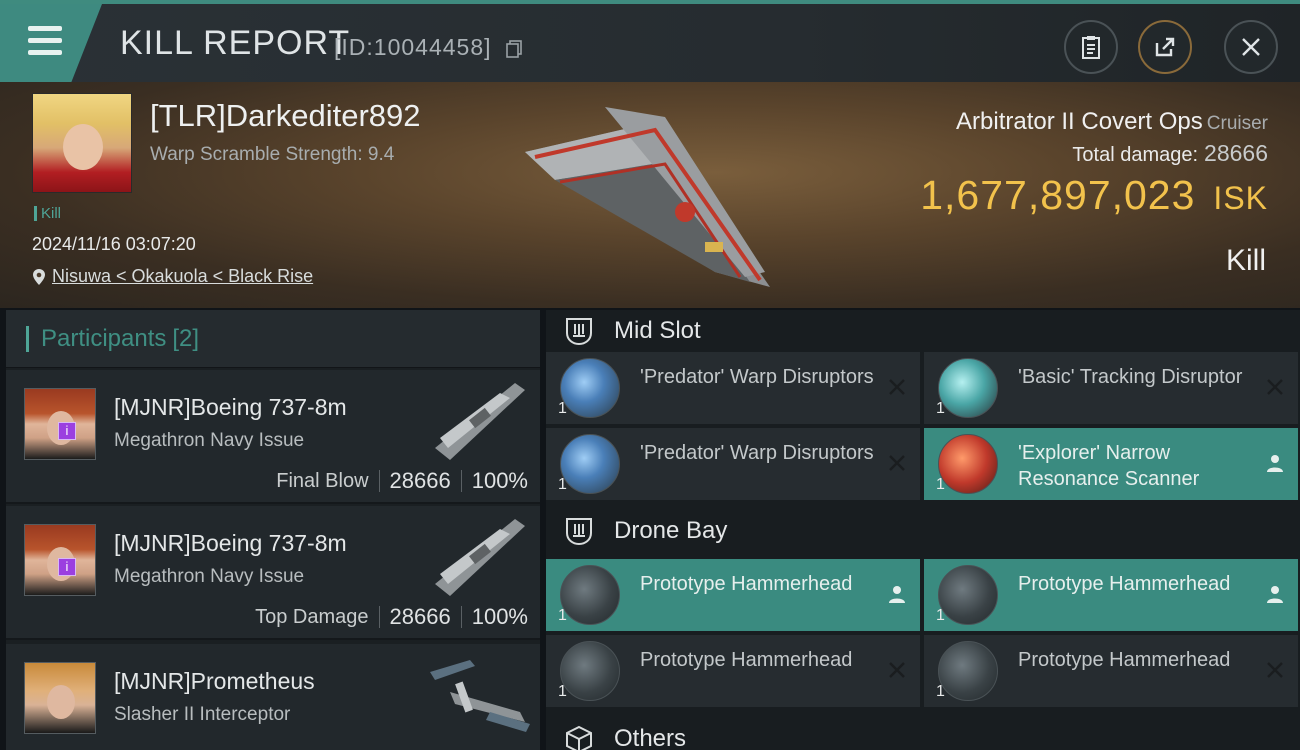 Image resolution: width=1300 pixels, height=750 pixels. What do you see at coordinates (45, 28) in the screenshot?
I see `hamburger-icon` at bounding box center [45, 28].